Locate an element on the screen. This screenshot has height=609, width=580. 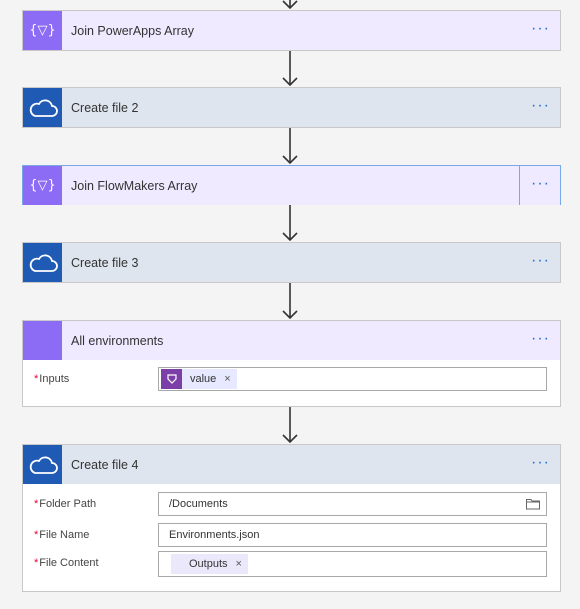
step-card-join-powerapps-array: {▽} Join PowerApps Array ··· is located at coordinates (291, 30).